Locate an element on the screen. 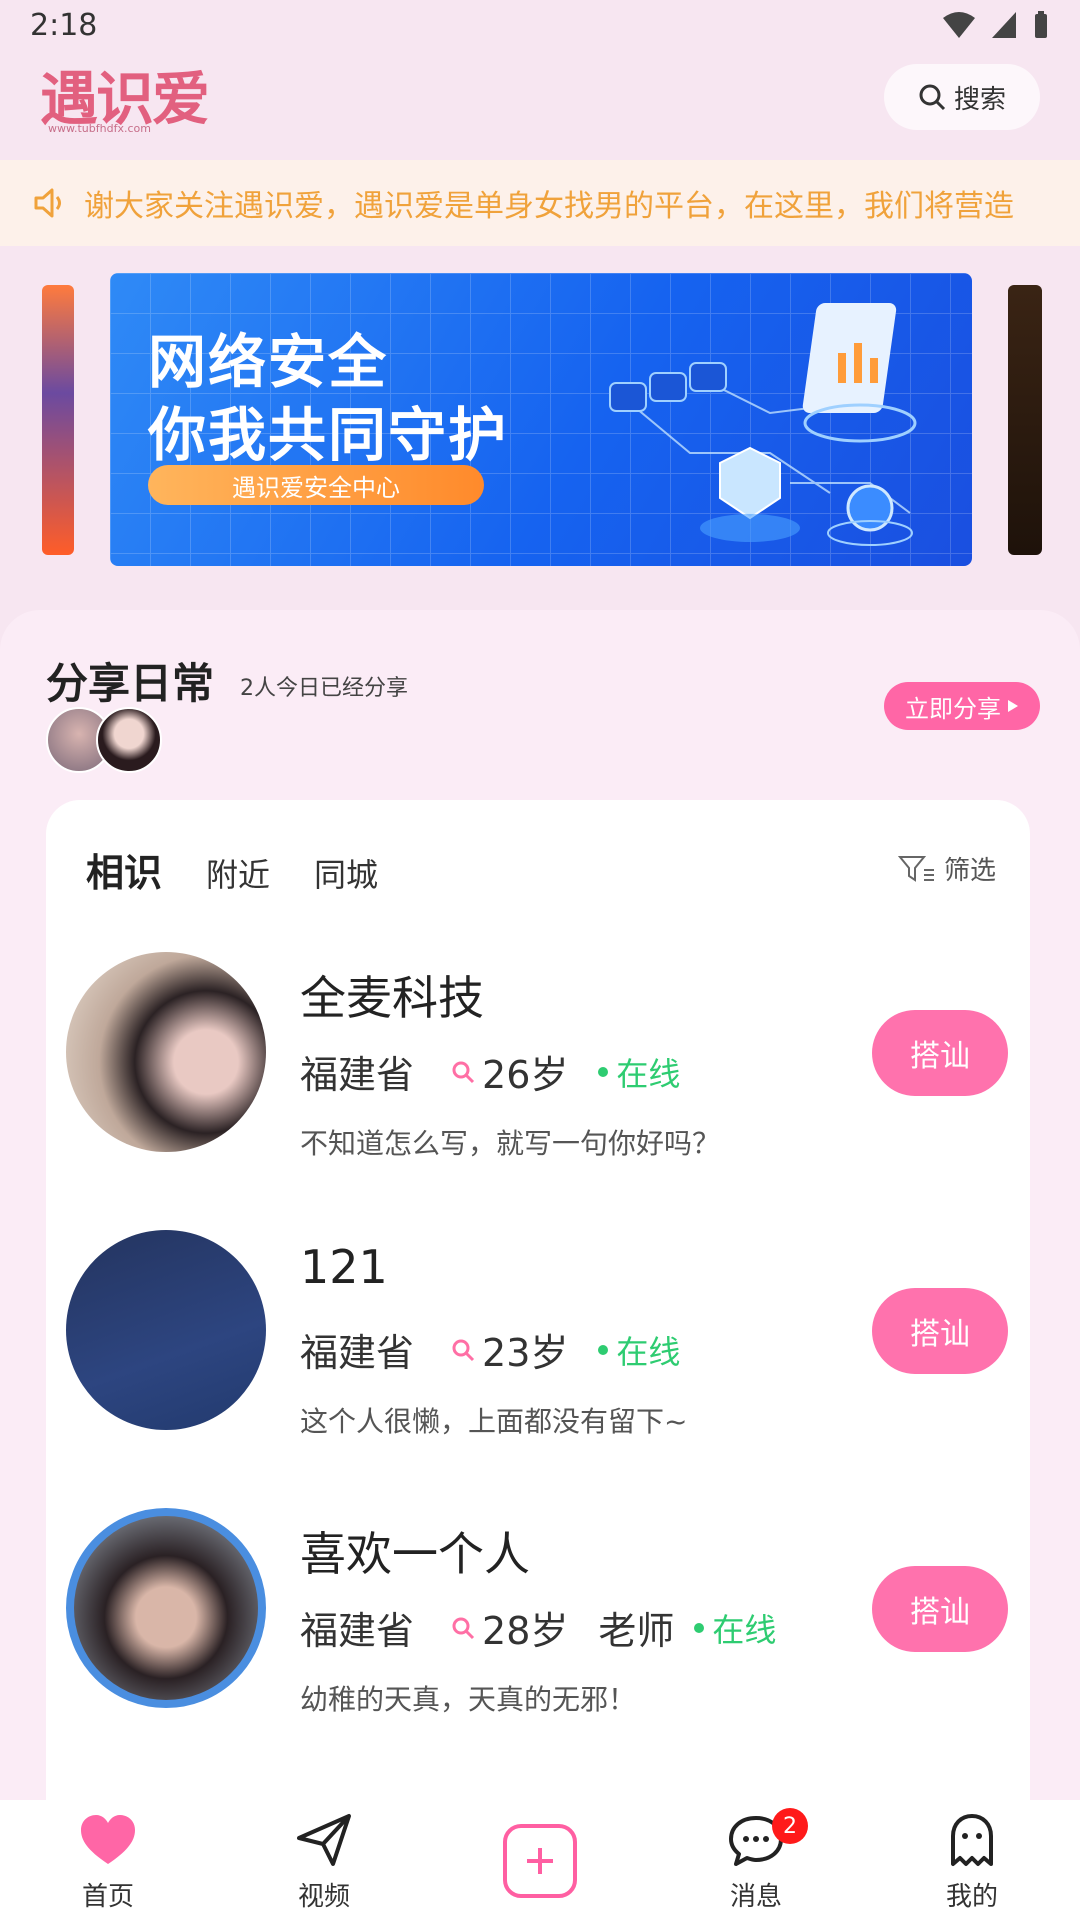  heart-icon is located at coordinates (108, 1839).